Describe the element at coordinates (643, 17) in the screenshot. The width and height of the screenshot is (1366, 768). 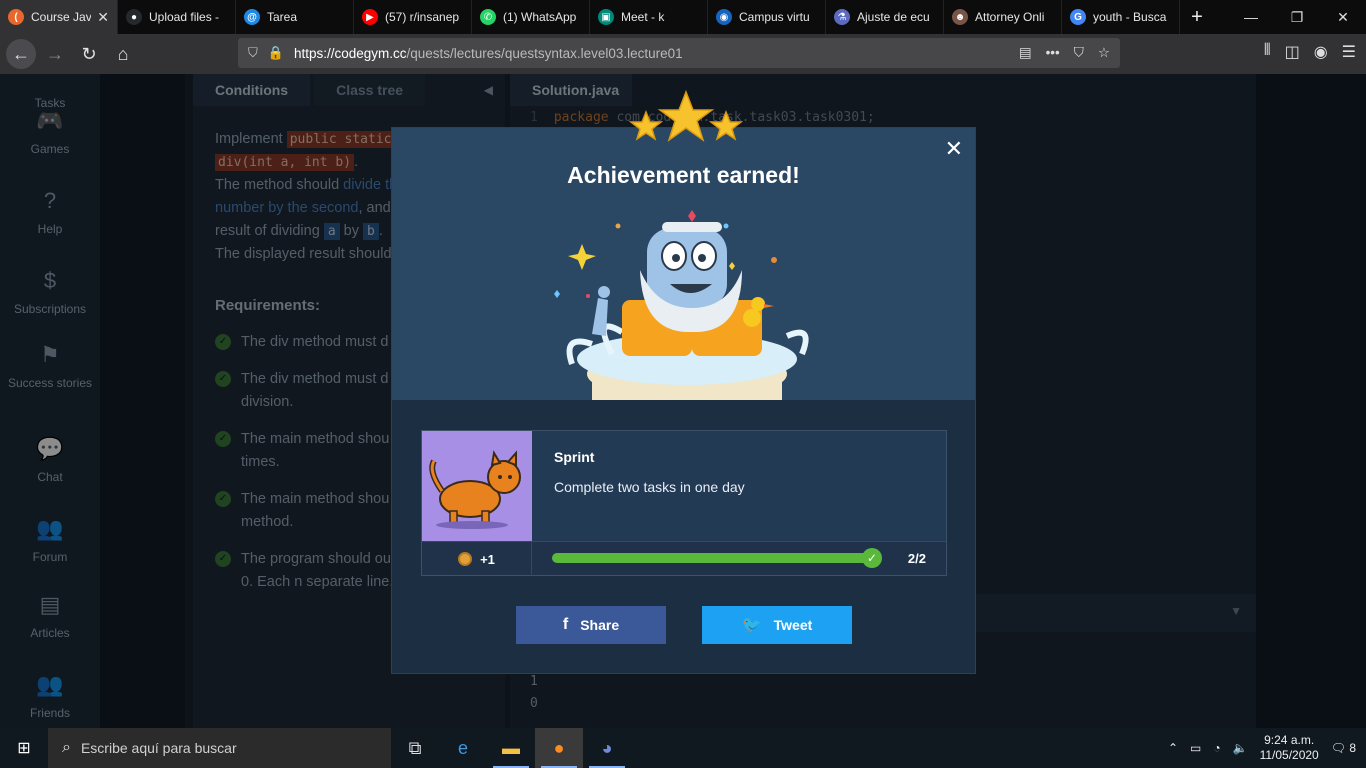
I see `tab-label: Meet - k` at that location.